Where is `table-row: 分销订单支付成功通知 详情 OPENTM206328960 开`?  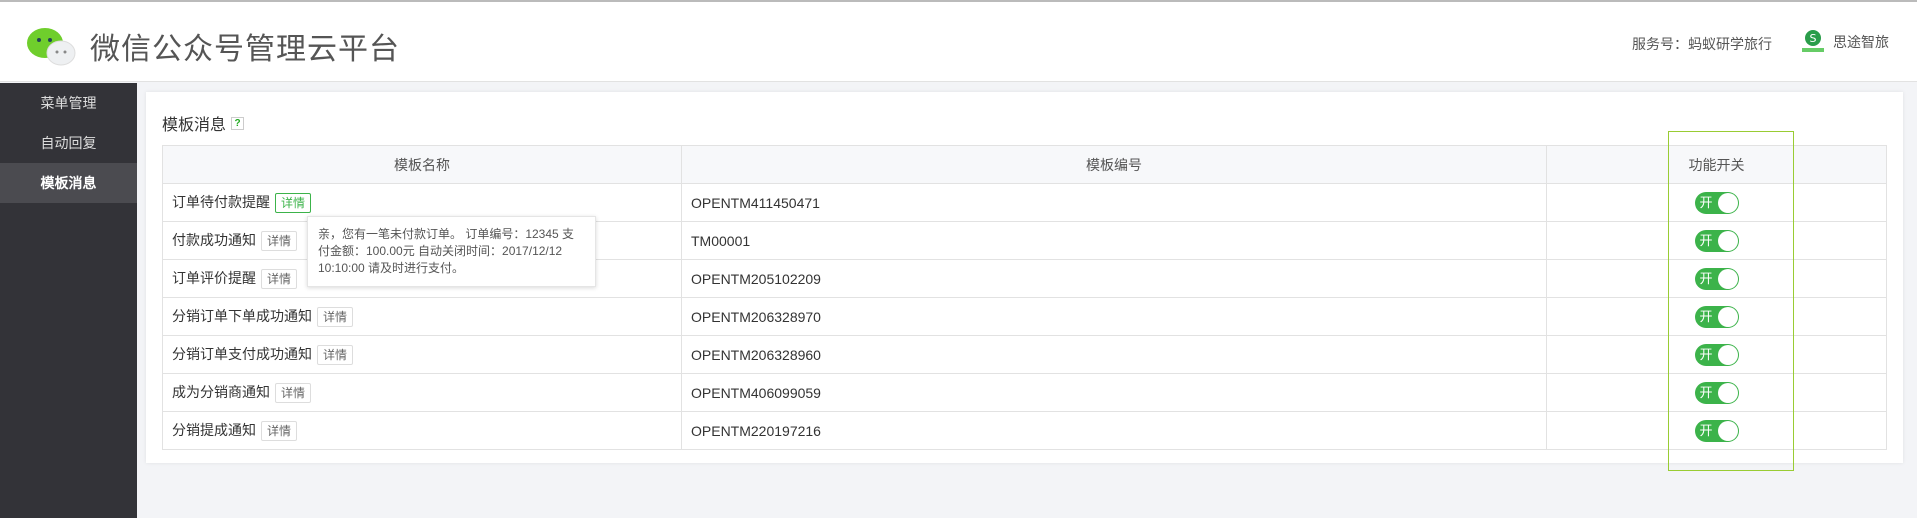 table-row: 分销订单支付成功通知 详情 OPENTM206328960 开 is located at coordinates (1024, 354).